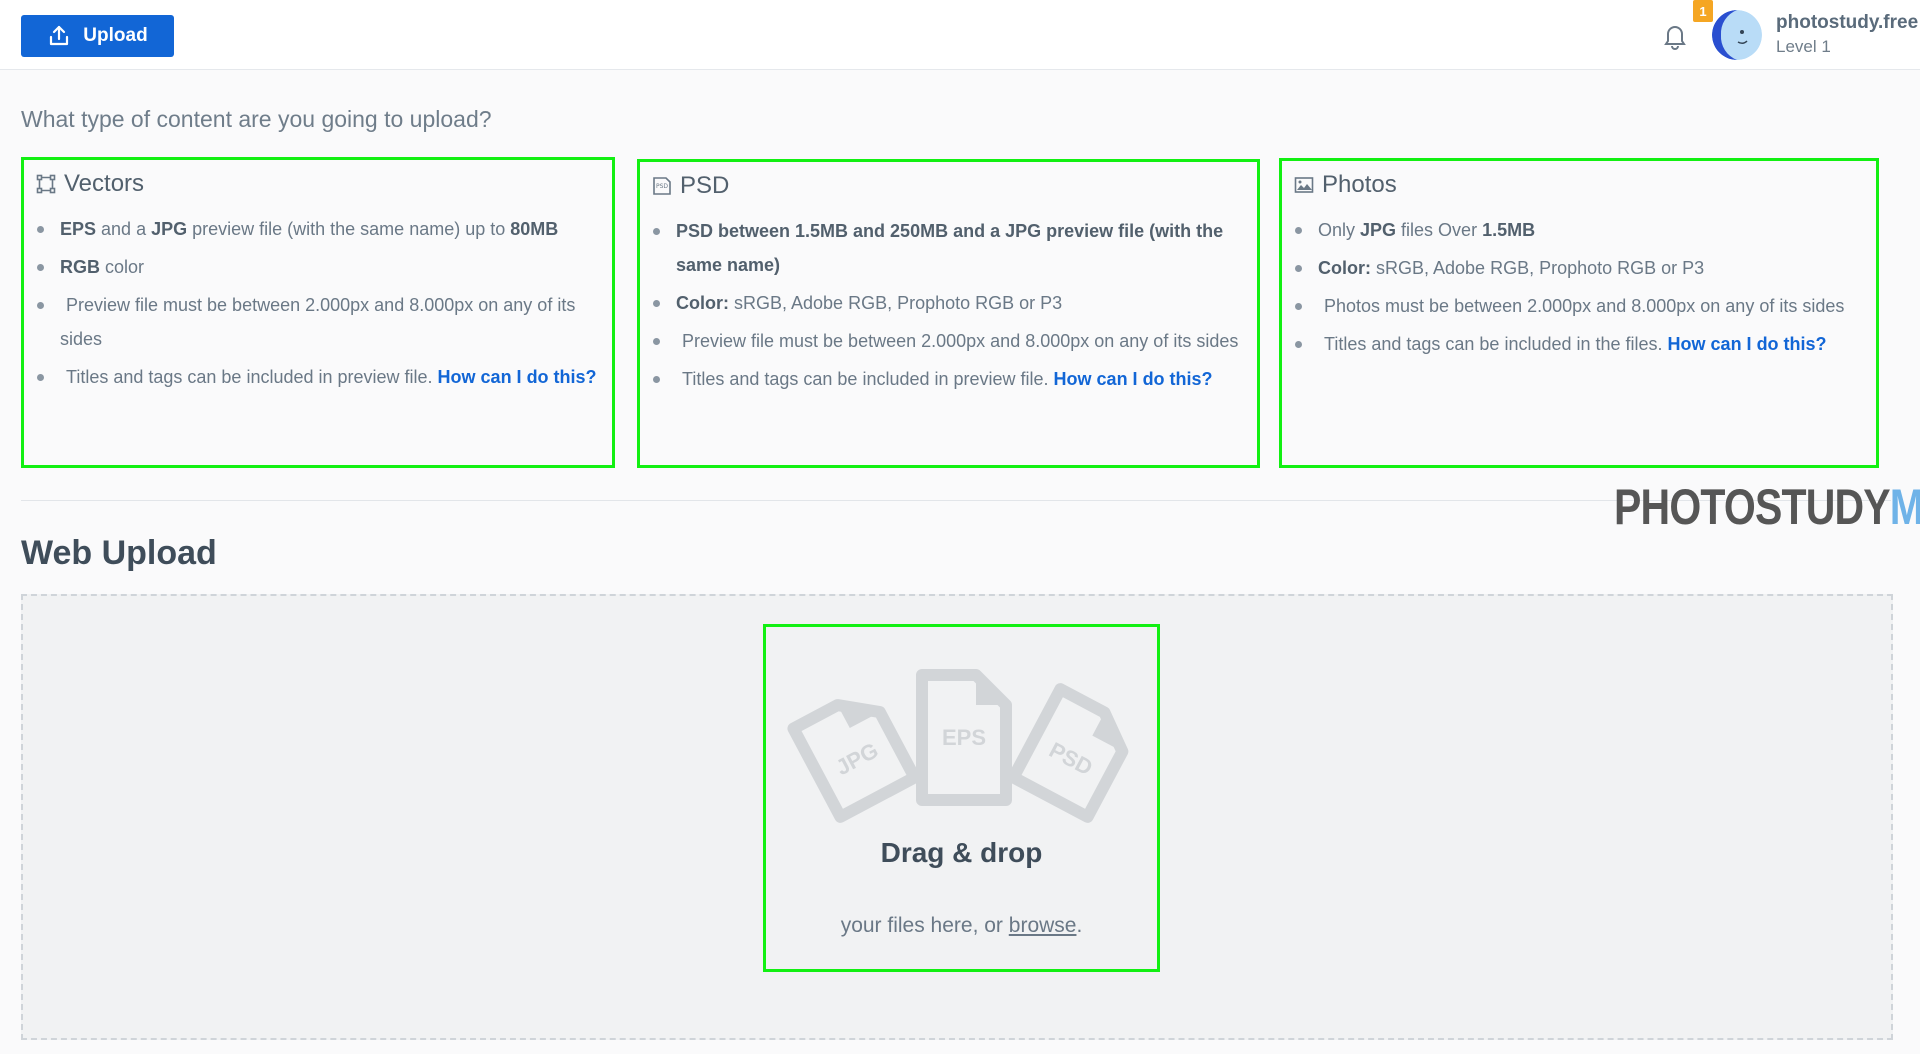  What do you see at coordinates (964, 737) in the screenshot?
I see `svg-text: EPS` at bounding box center [964, 737].